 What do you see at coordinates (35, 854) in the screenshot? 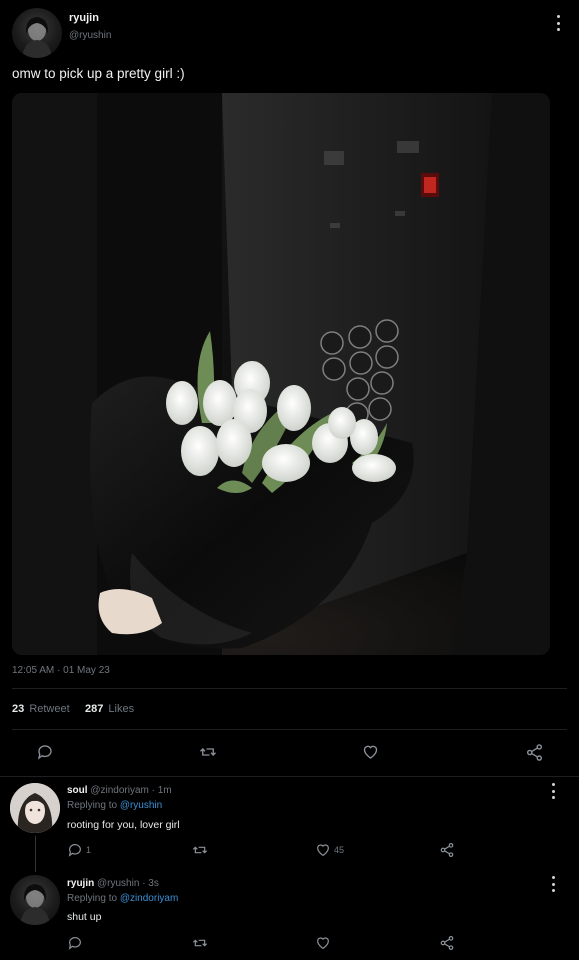
I see `thread-line` at bounding box center [35, 854].